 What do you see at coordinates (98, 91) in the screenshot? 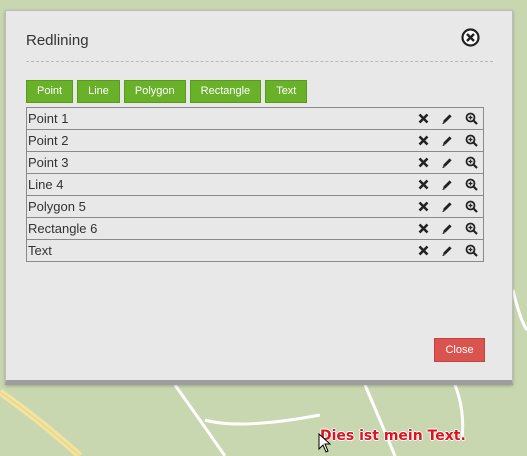
I see `draw-line-button: Line` at bounding box center [98, 91].